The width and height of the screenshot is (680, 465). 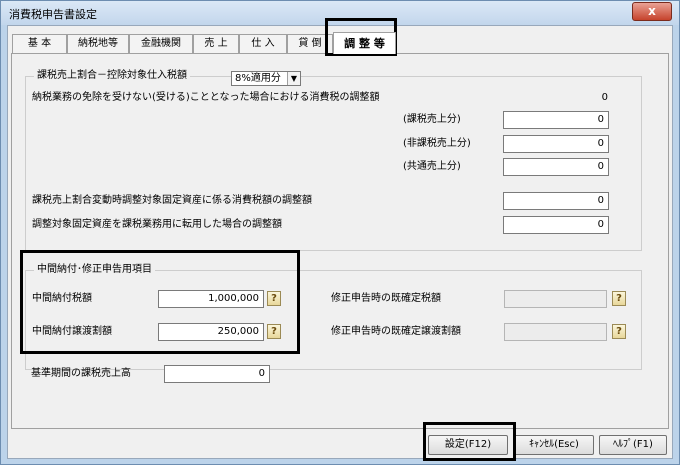 What do you see at coordinates (172, 200) in the screenshot?
I see `ratio-change-adjustment-label: 課税売上割合変動時調整対象固定資産に係る消費税額の調整額` at bounding box center [172, 200].